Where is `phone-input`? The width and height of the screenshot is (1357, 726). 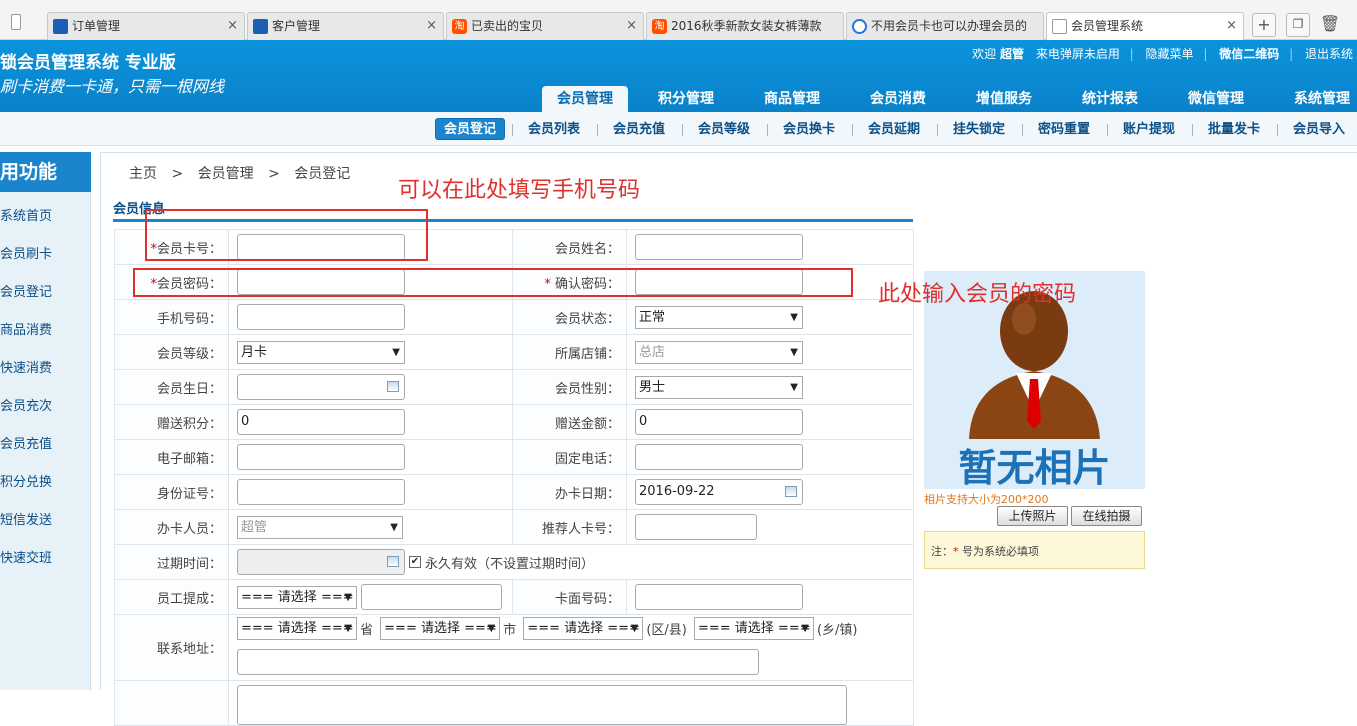 phone-input is located at coordinates (321, 317).